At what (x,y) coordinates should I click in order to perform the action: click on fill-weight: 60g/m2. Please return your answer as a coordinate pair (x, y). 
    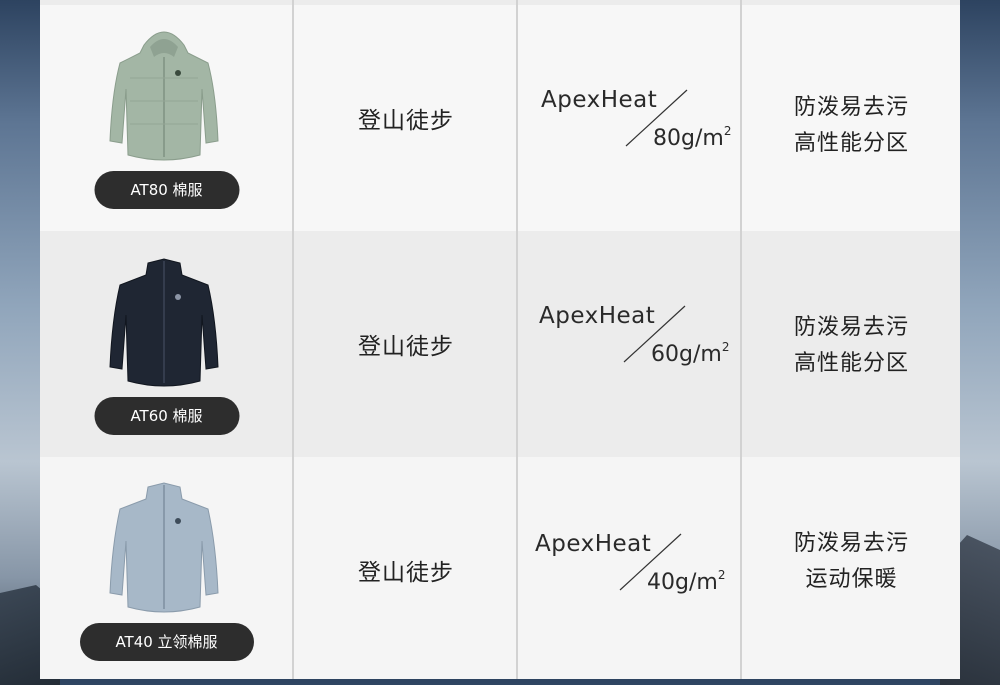
    Looking at the image, I should click on (690, 353).